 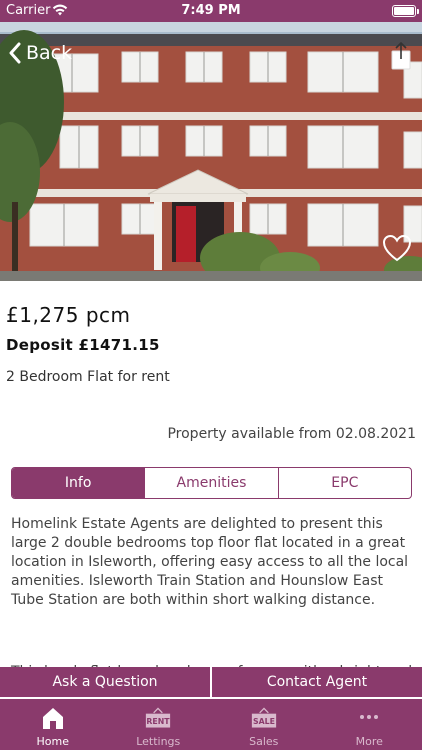 What do you see at coordinates (369, 724) in the screenshot?
I see `tabbar-more: More` at bounding box center [369, 724].